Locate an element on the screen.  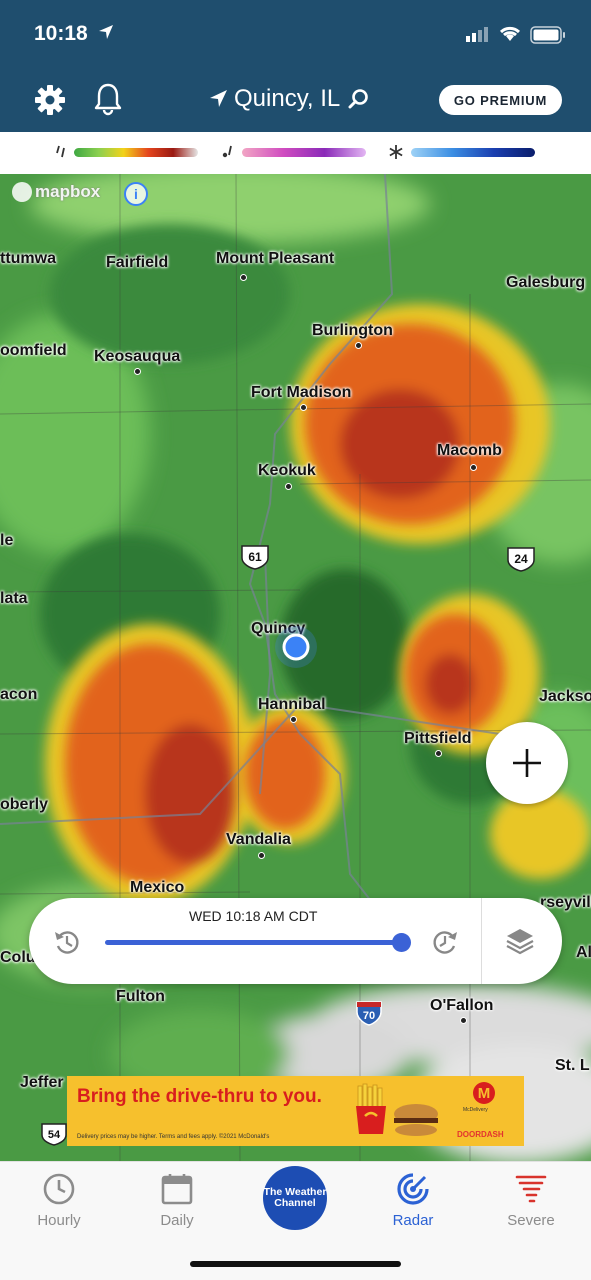
tab-daily: Daily is located at coordinates (177, 1200).